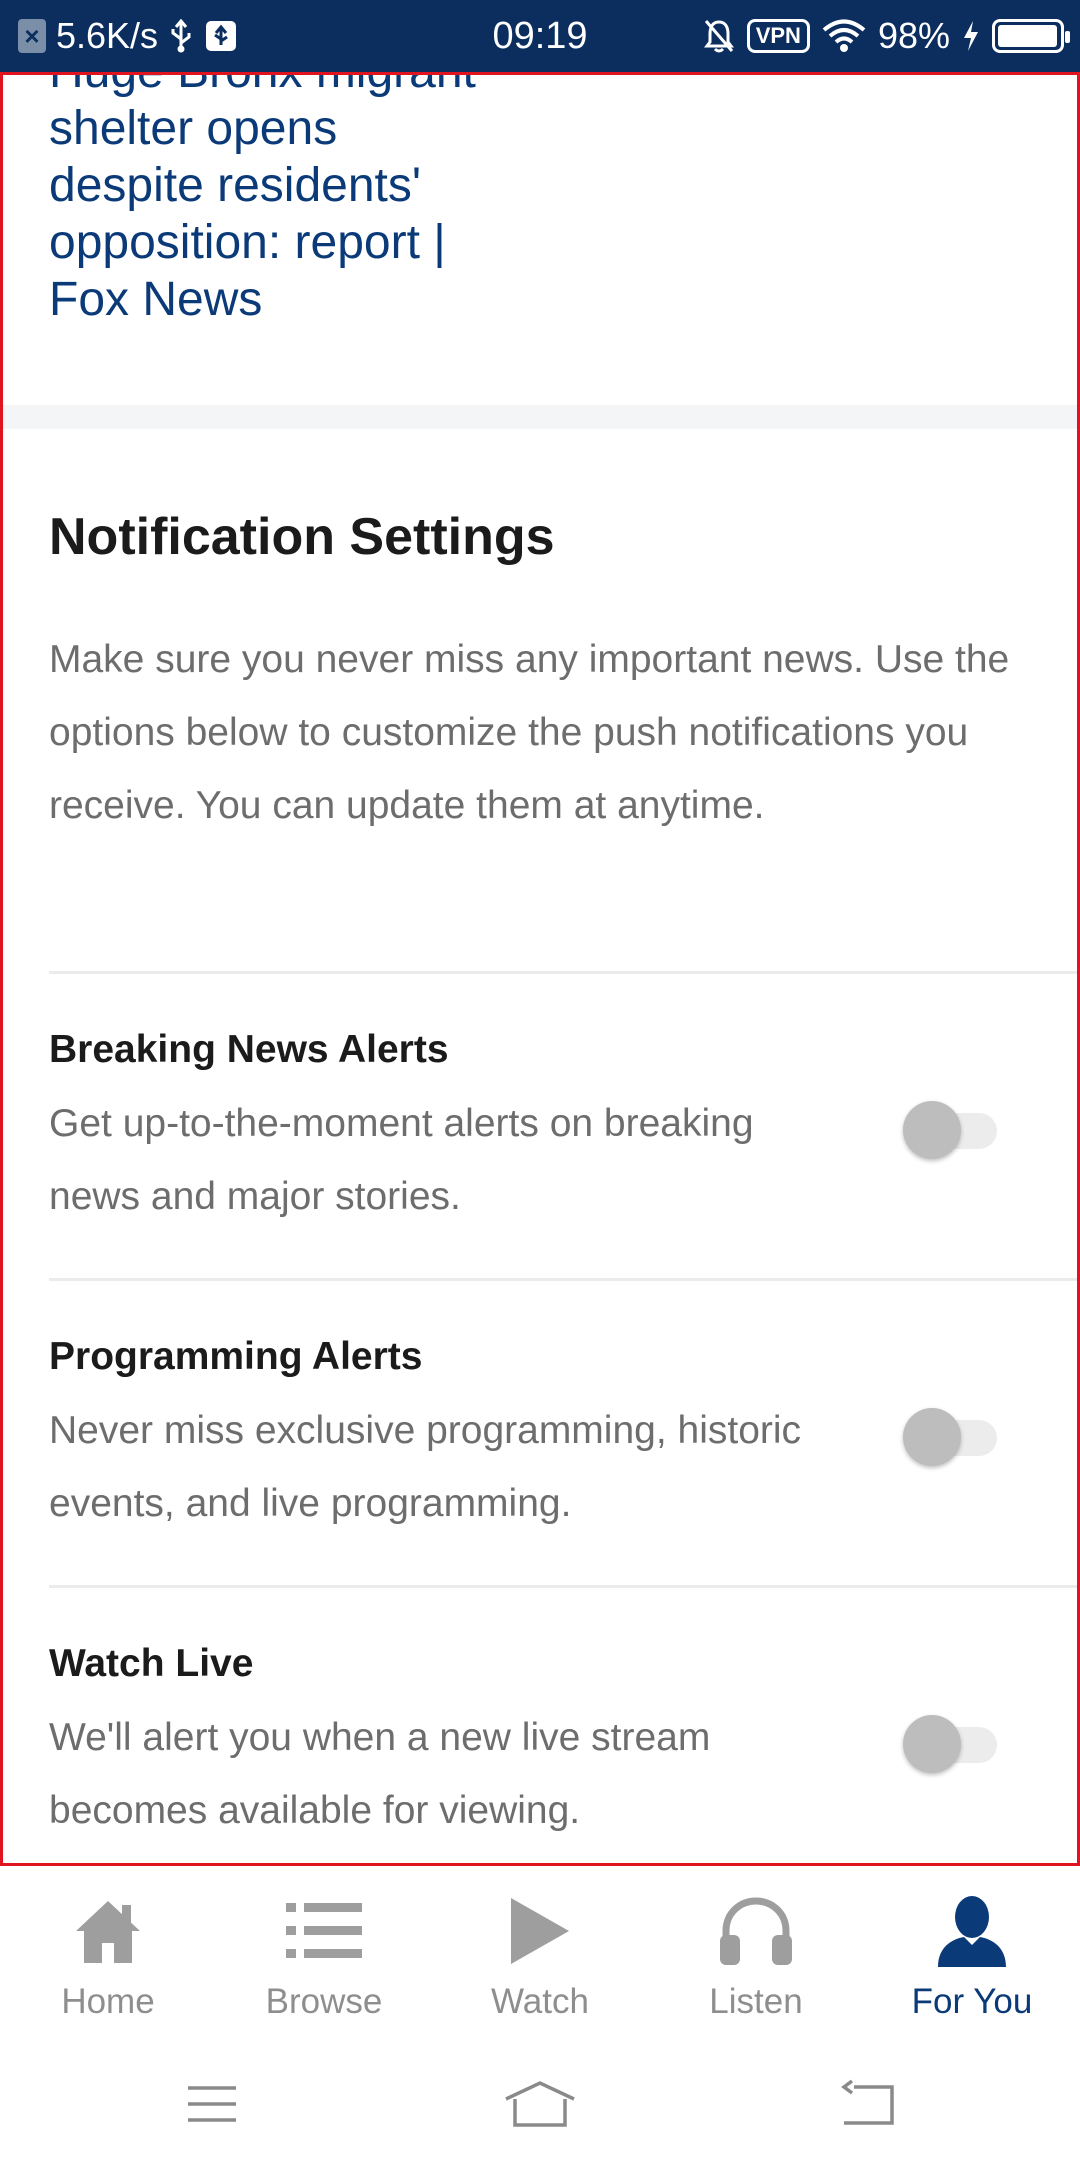 The width and height of the screenshot is (1080, 2160). What do you see at coordinates (212, 2104) in the screenshot?
I see `menu-icon` at bounding box center [212, 2104].